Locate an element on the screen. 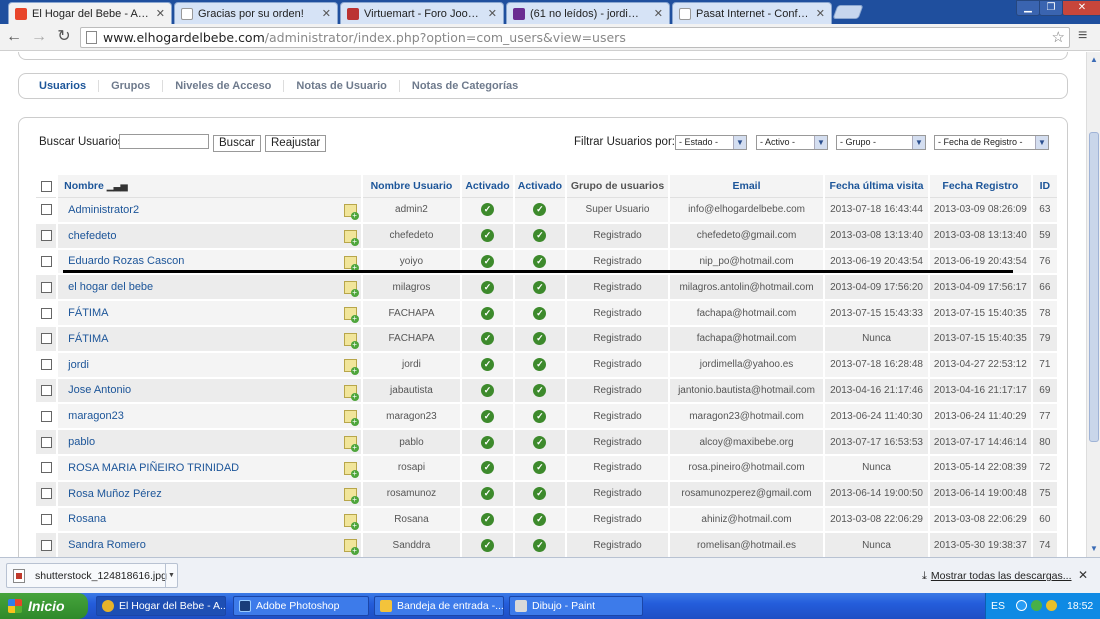  user-name-link: chefedeto is located at coordinates (92, 236).